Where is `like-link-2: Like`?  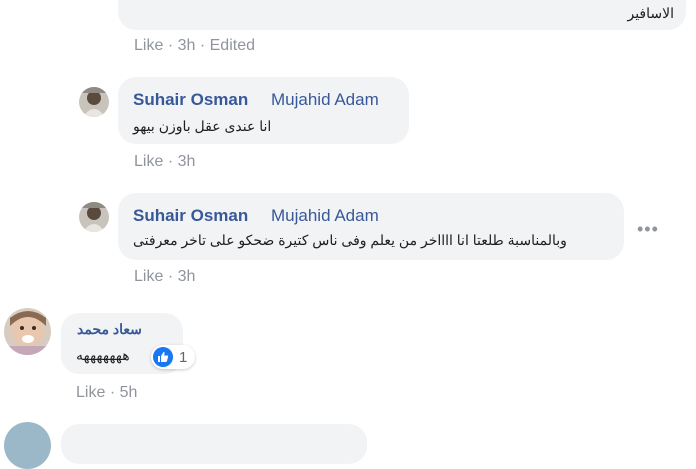
like-link-2: Like is located at coordinates (148, 161).